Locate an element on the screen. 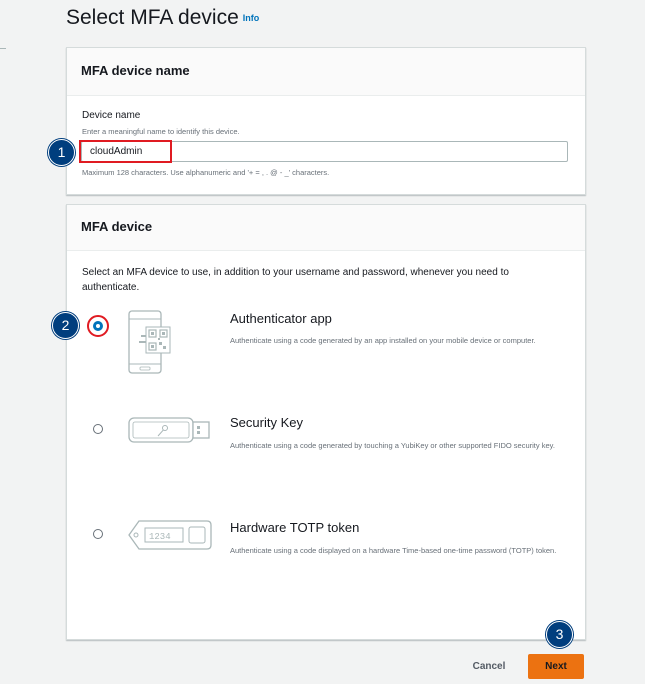 The width and height of the screenshot is (645, 684). callout-2: 2 is located at coordinates (65, 325).